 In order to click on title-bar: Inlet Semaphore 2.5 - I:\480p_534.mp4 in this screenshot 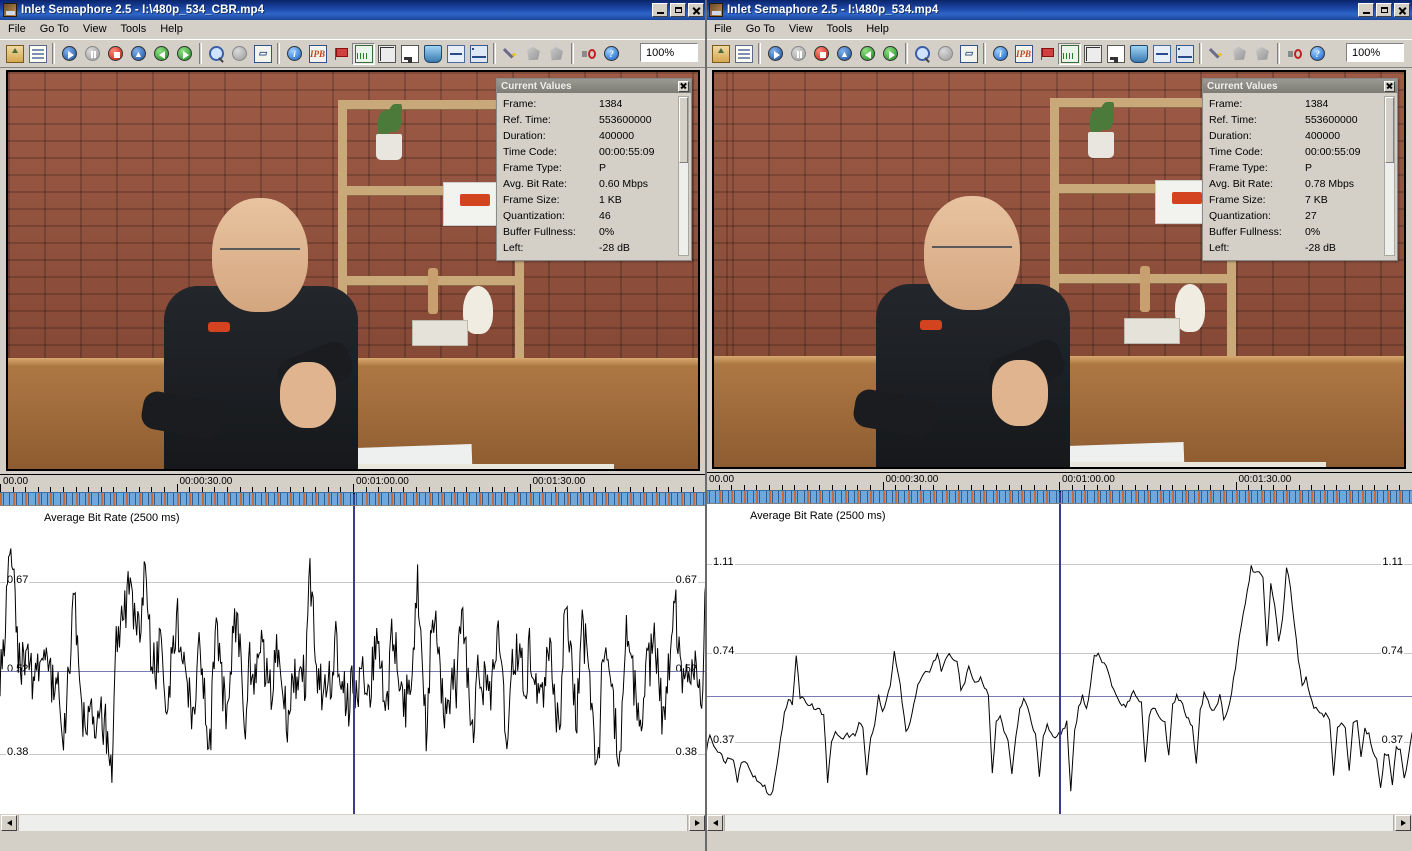, I will do `click(1059, 10)`.